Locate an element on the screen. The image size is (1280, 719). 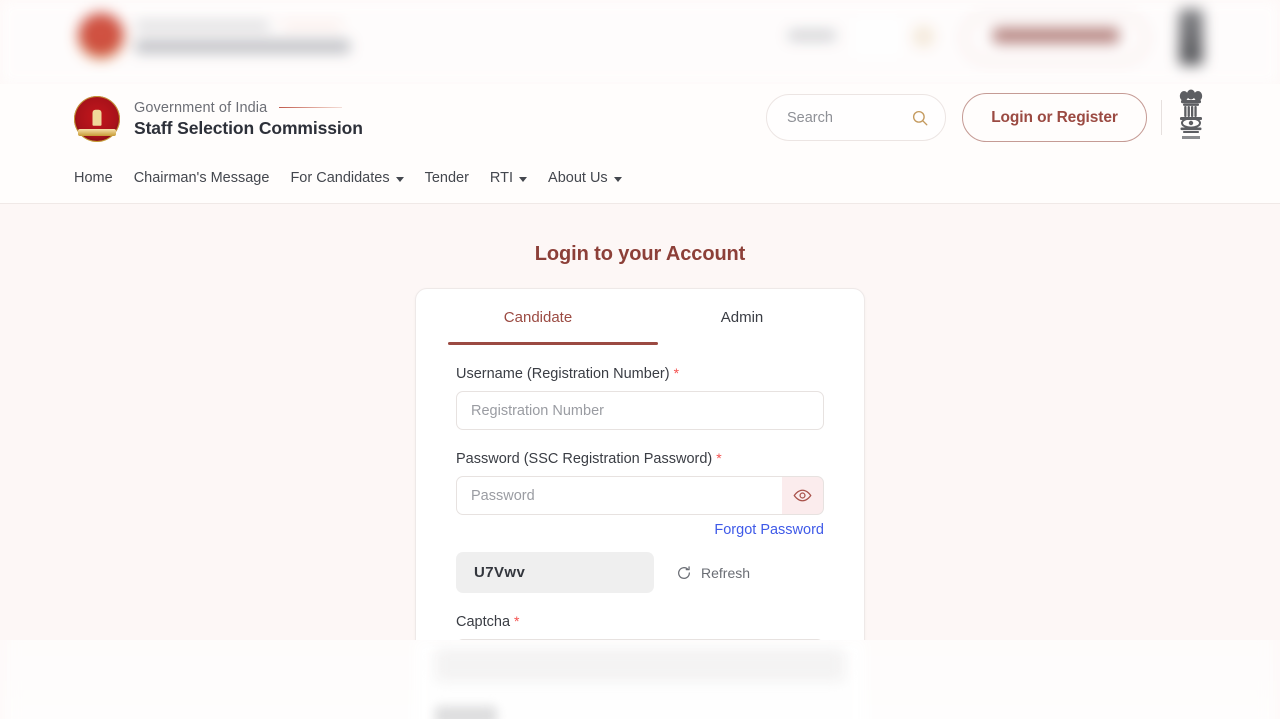
username-label: Username (Registration Number) * is located at coordinates (640, 373).